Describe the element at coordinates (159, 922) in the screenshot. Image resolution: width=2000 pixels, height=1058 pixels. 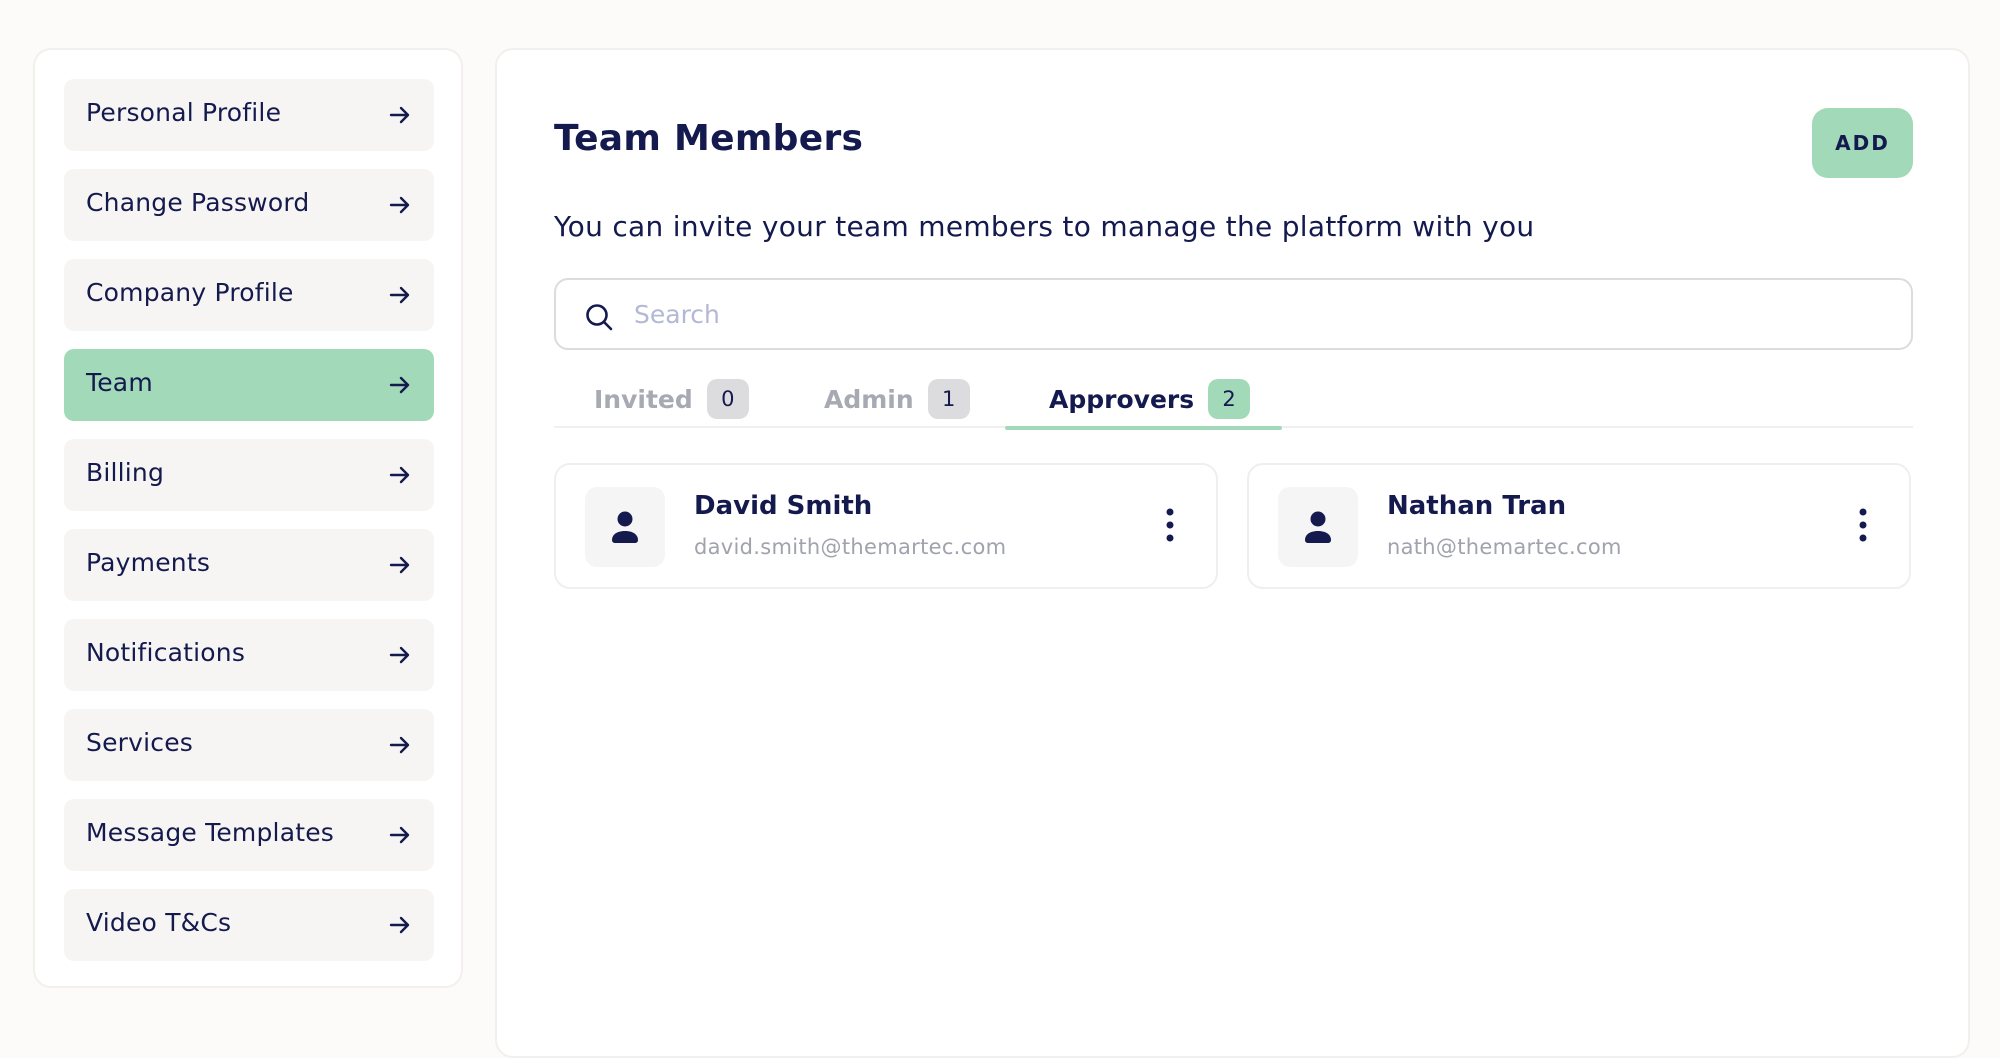
I see `sidebar-item-label: Video T&Cs` at that location.